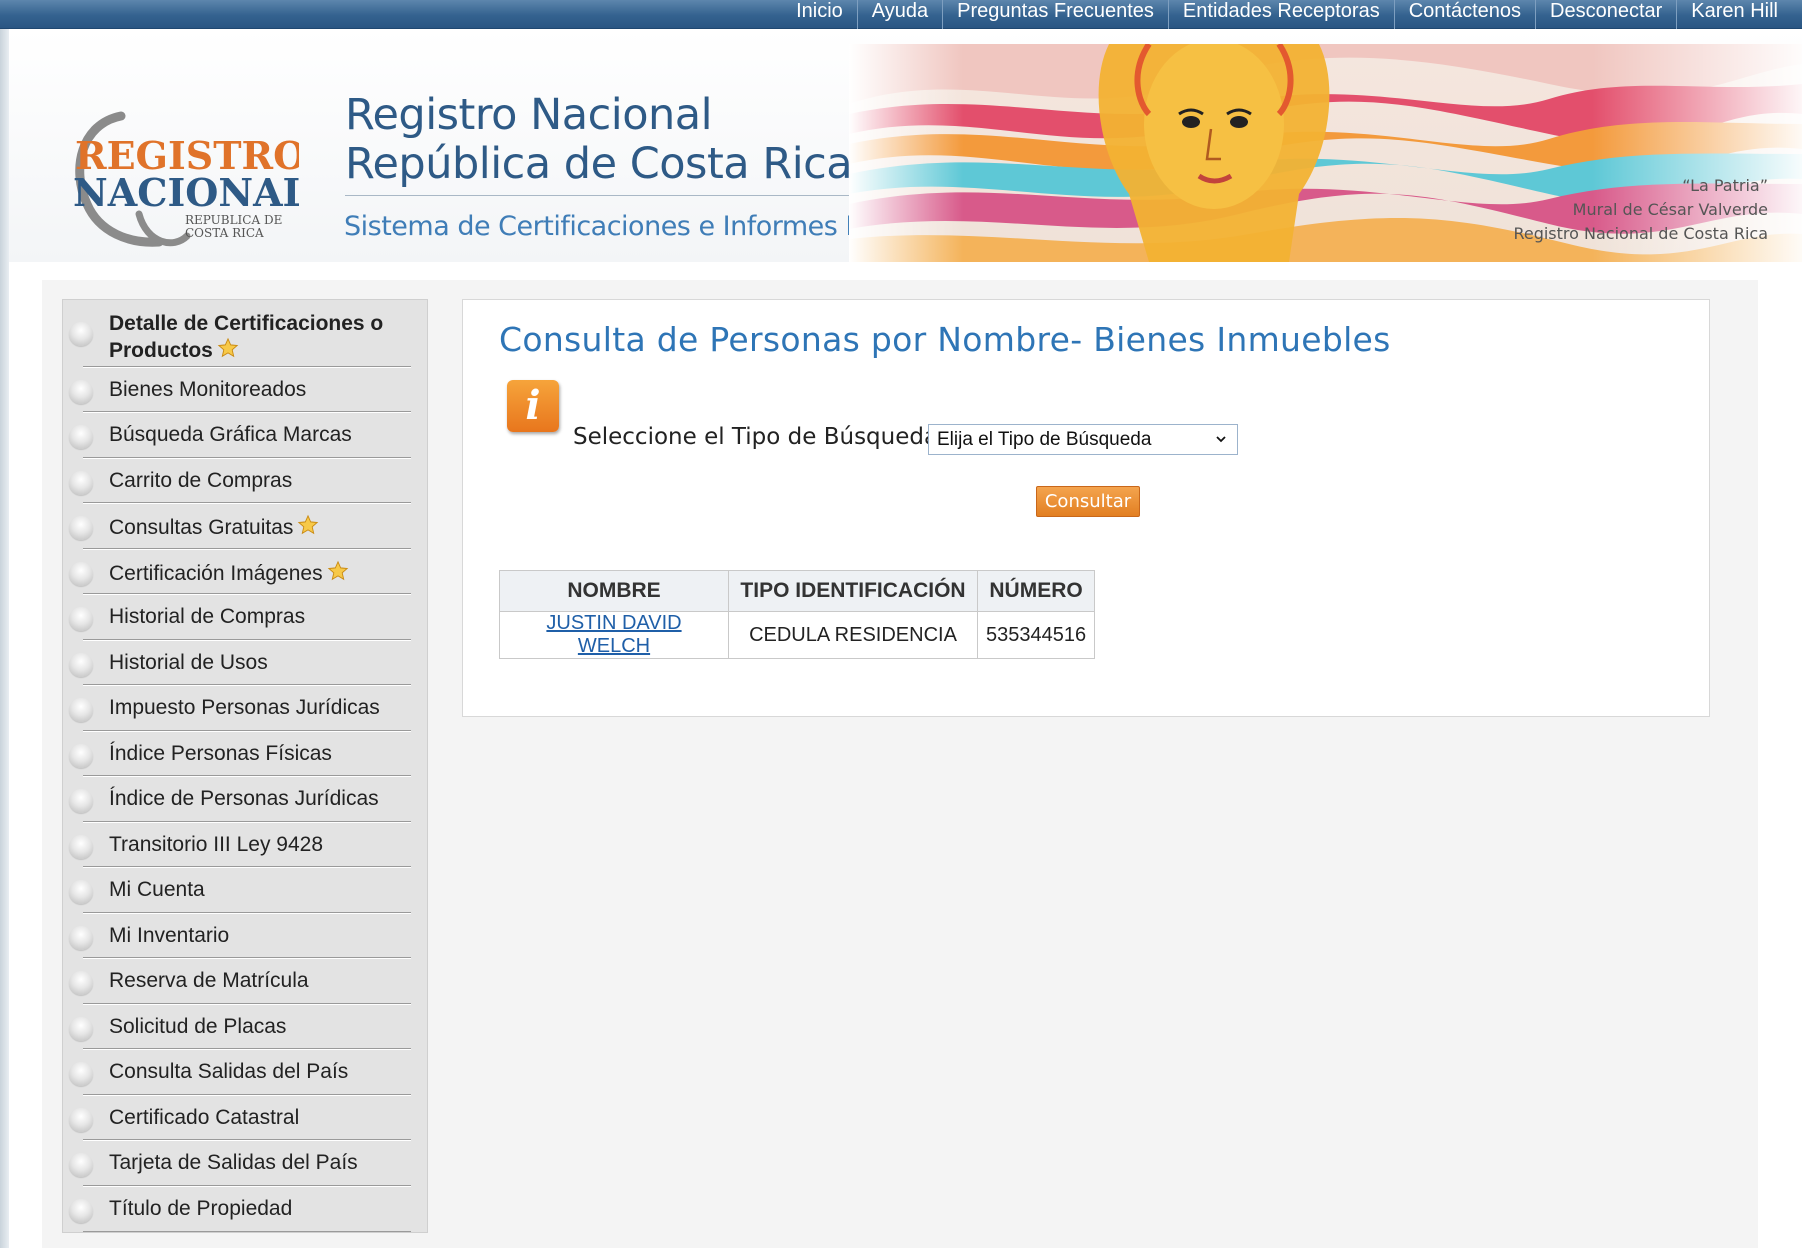 The width and height of the screenshot is (1802, 1248). Describe the element at coordinates (245, 845) in the screenshot. I see `sidebar-item-transitorio-ley: Transitorio III Ley 9428` at that location.